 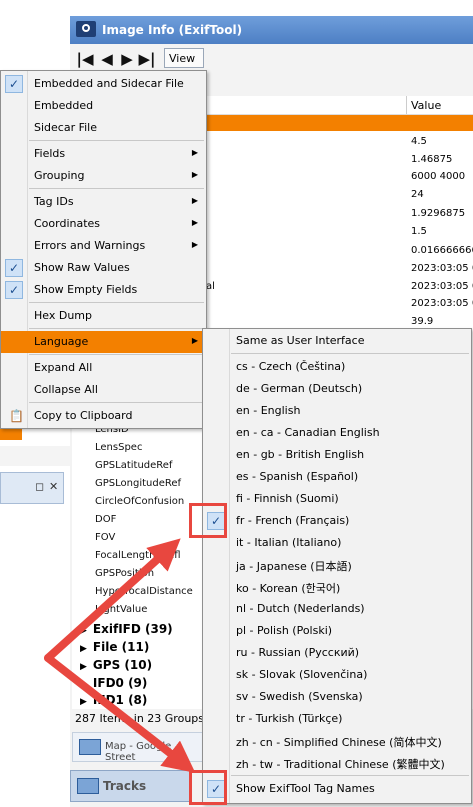 What do you see at coordinates (120, 713) in the screenshot?
I see `arrow-to-tag-names` at bounding box center [120, 713].